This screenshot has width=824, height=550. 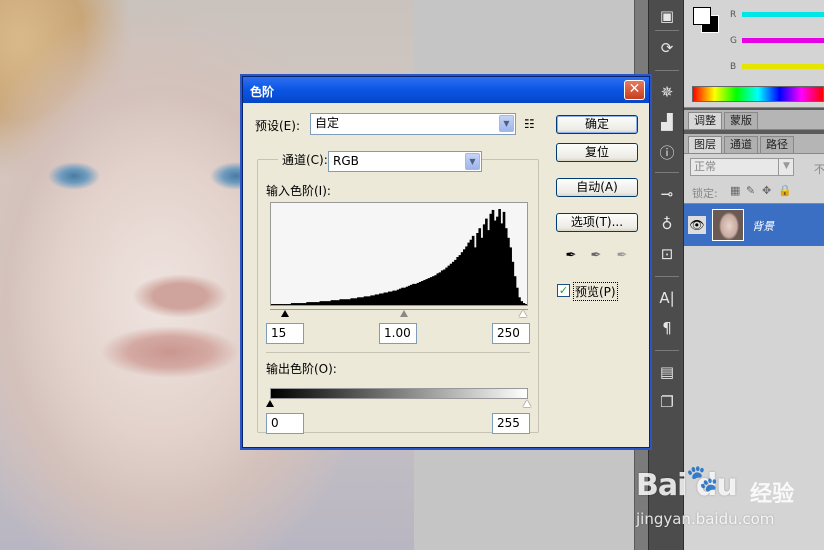 I want to click on histogram-icon: ▟, so click(x=667, y=122).